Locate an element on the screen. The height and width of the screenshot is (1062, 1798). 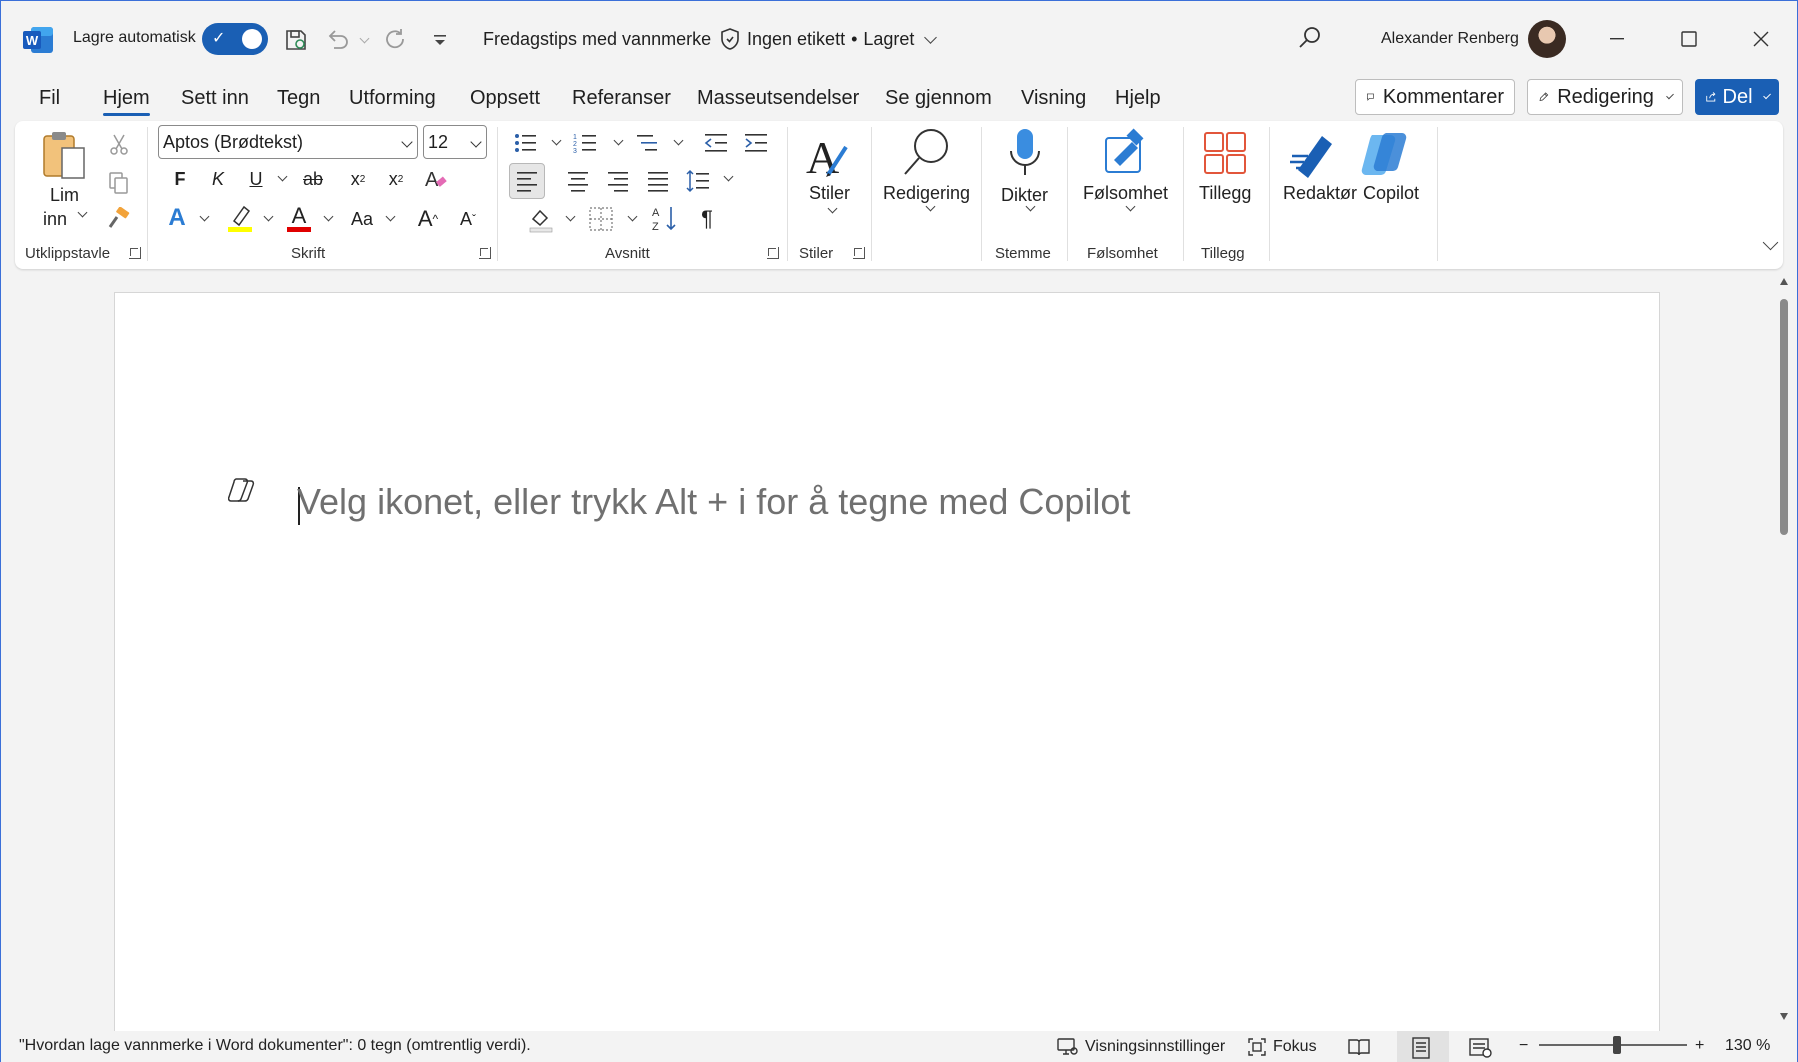
scroll-down-icon is located at coordinates (1784, 1016).